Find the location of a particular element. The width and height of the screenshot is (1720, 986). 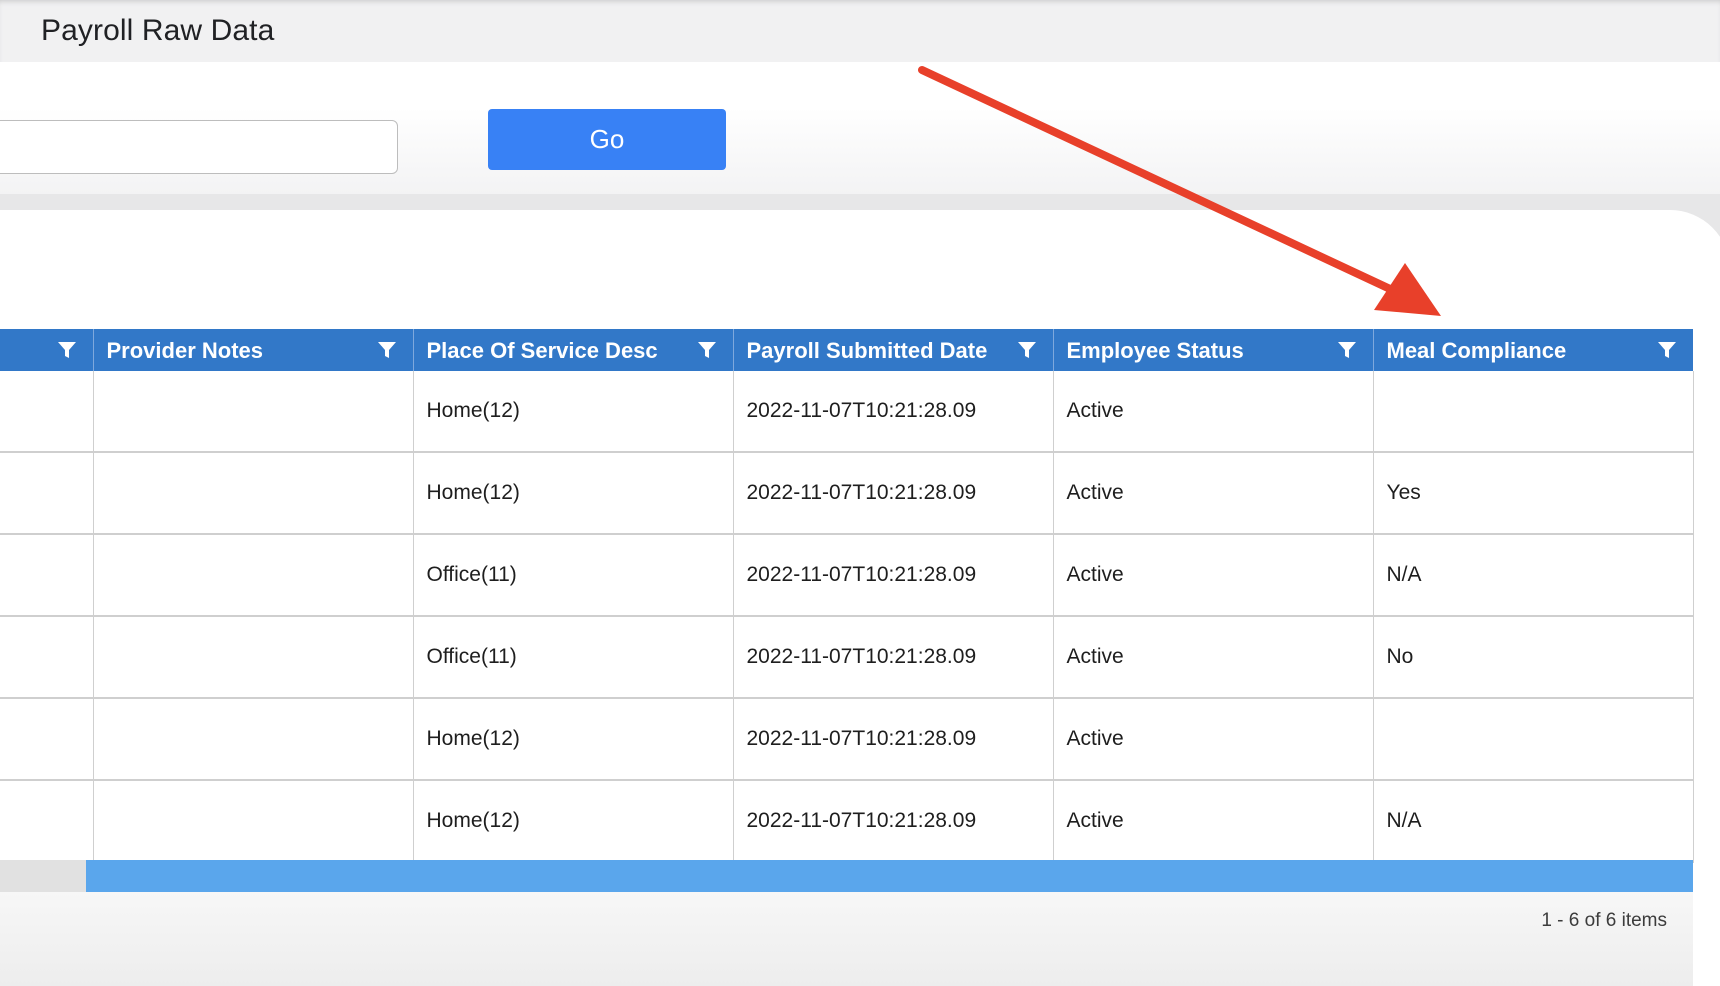

top-bar: Payroll Raw Data is located at coordinates (860, 31).